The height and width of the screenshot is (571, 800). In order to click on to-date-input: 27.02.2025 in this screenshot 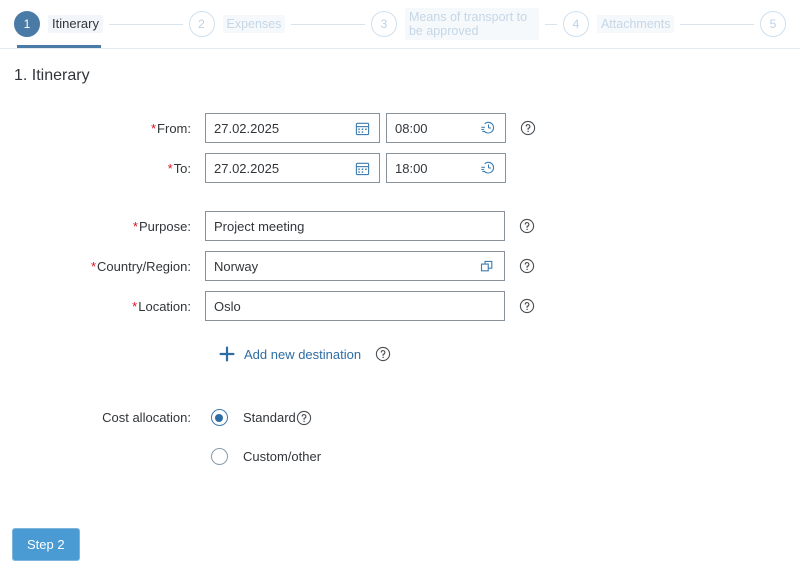, I will do `click(292, 168)`.